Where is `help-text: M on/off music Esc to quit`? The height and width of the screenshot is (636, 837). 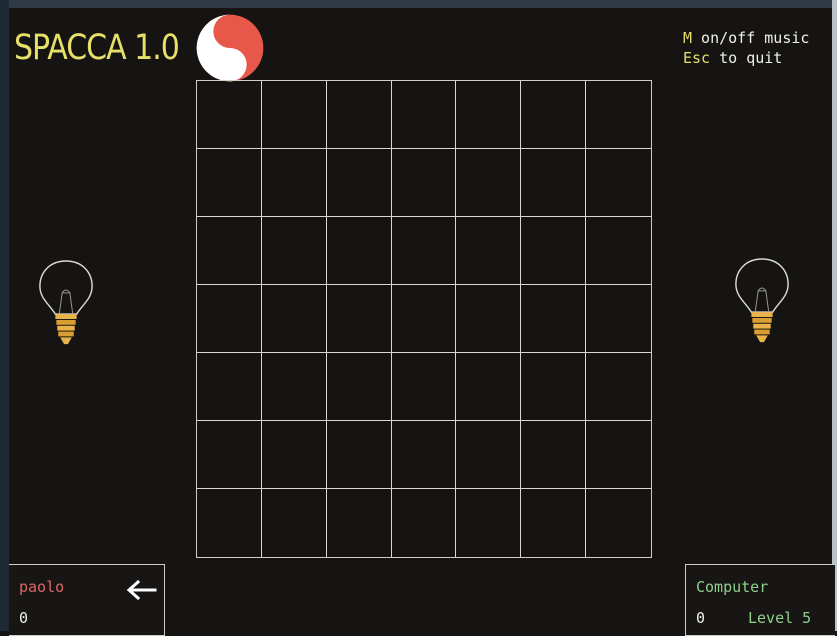
help-text: M on/off music Esc to quit is located at coordinates (746, 48).